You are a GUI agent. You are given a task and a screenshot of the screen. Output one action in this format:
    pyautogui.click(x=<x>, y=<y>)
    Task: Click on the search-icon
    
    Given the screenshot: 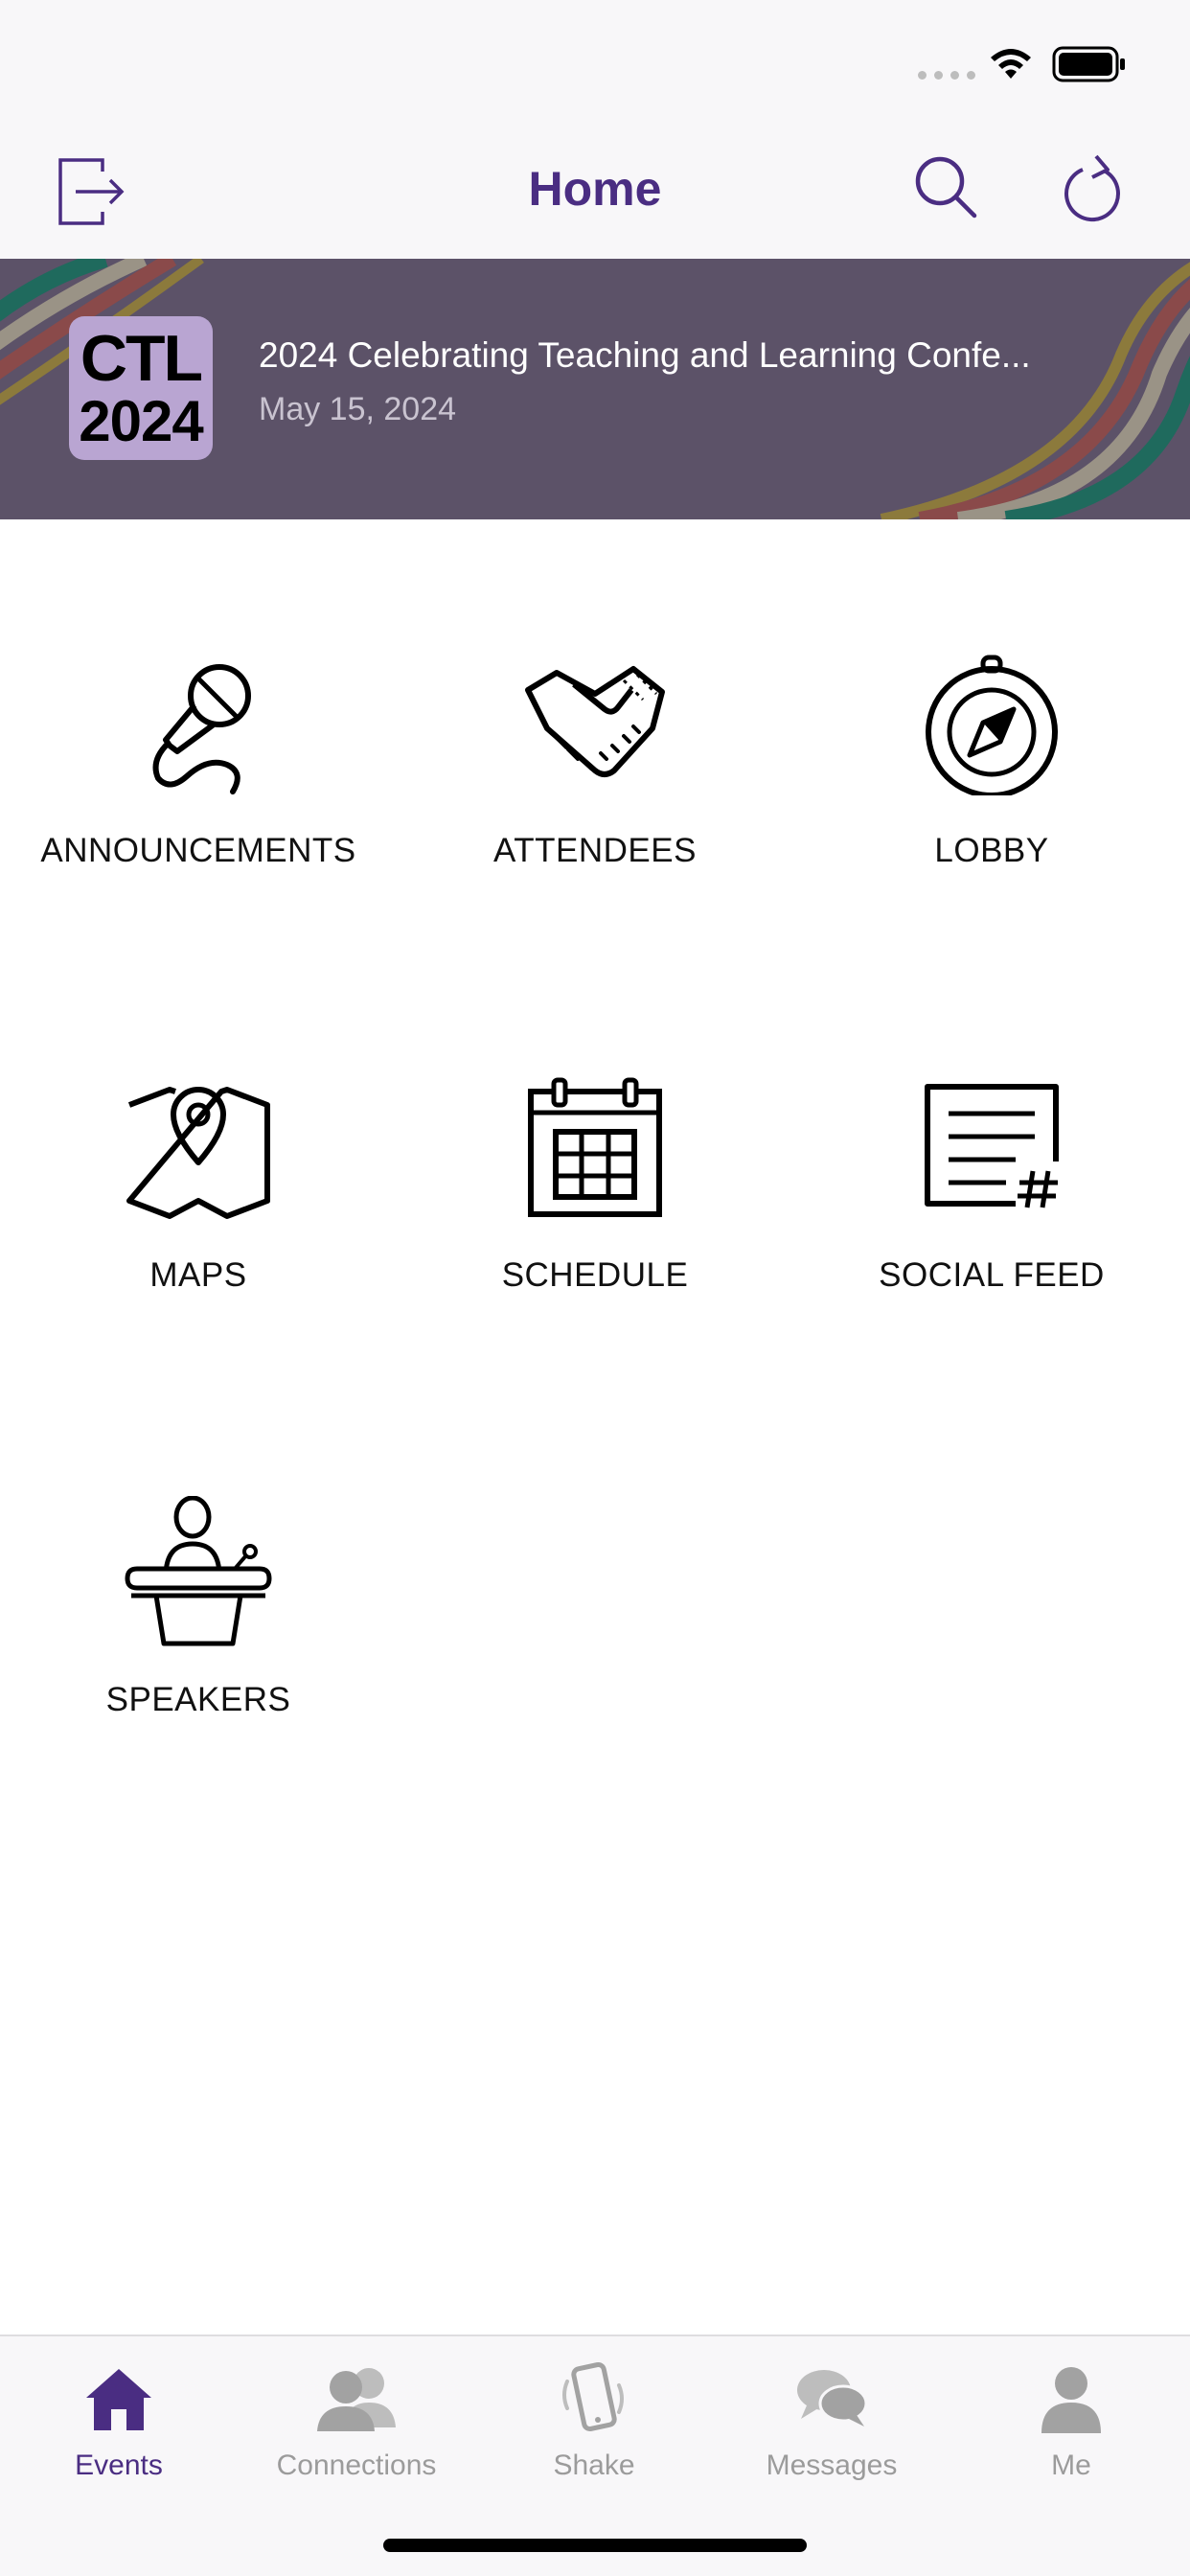 What is the action you would take?
    pyautogui.click(x=946, y=187)
    